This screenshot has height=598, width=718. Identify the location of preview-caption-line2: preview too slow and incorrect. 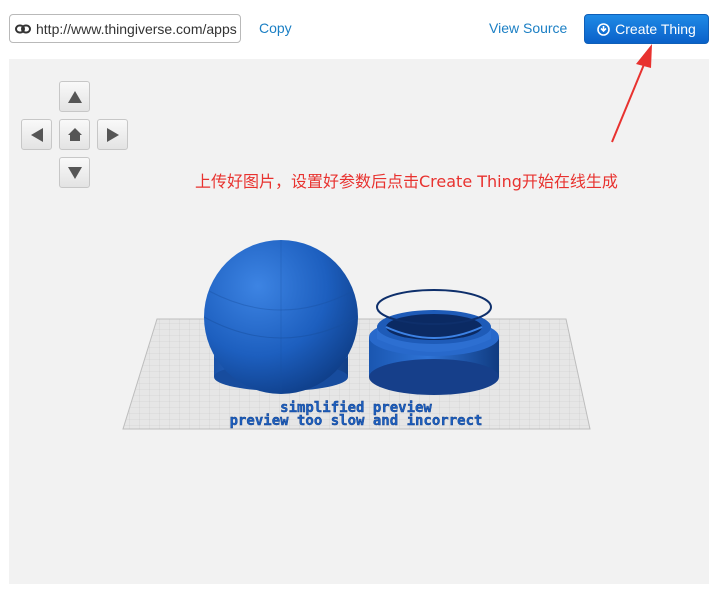
(356, 421).